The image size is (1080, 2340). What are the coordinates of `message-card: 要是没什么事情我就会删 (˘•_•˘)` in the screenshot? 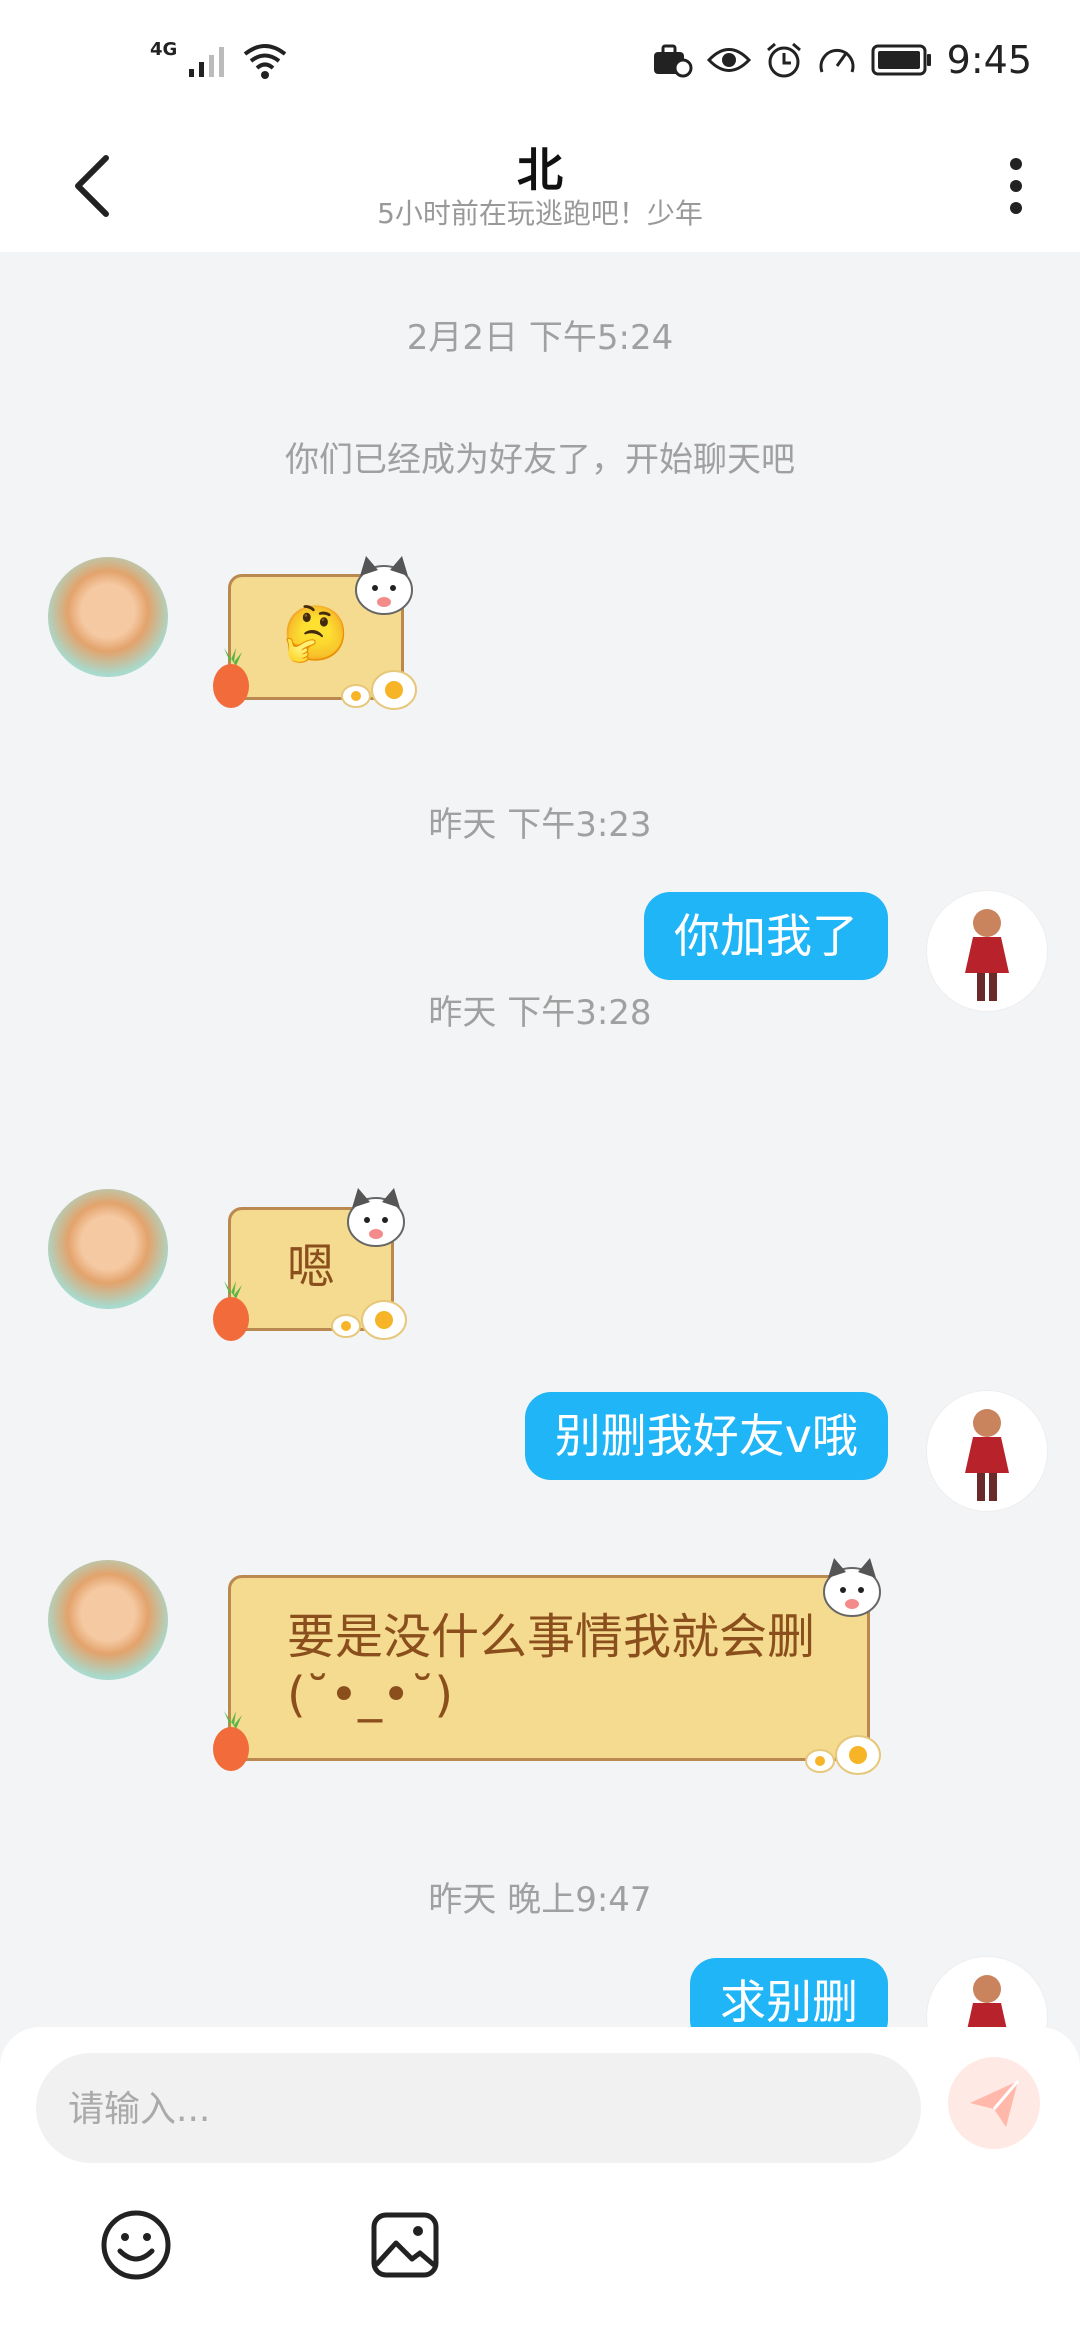 It's located at (549, 1668).